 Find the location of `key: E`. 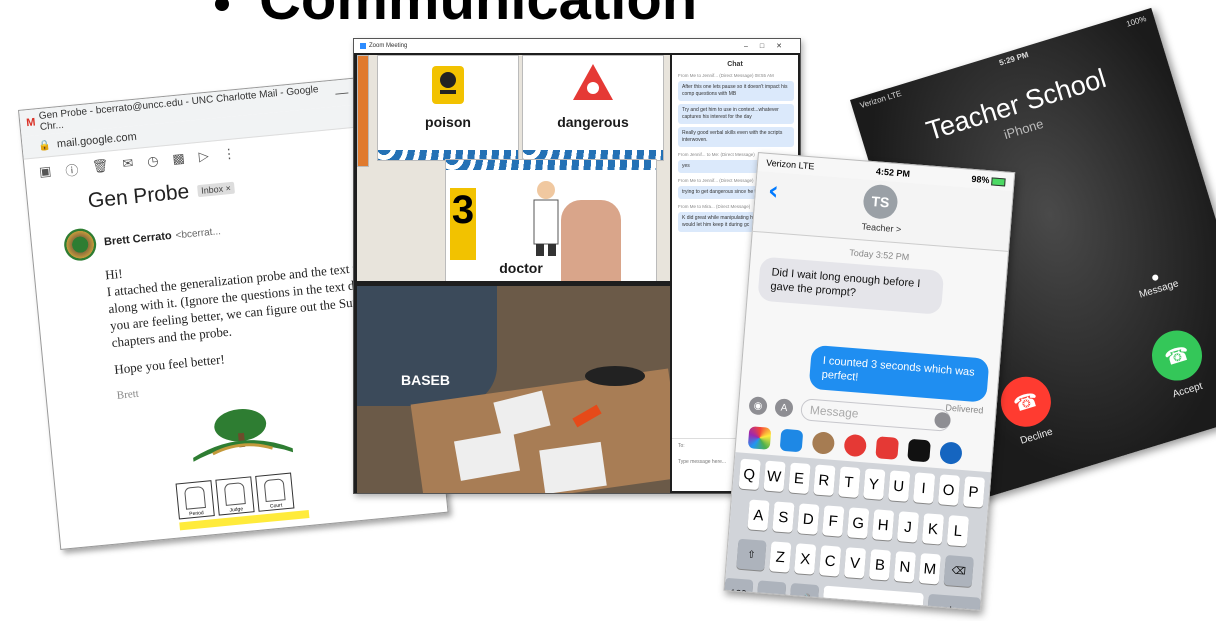

key: E is located at coordinates (799, 478).